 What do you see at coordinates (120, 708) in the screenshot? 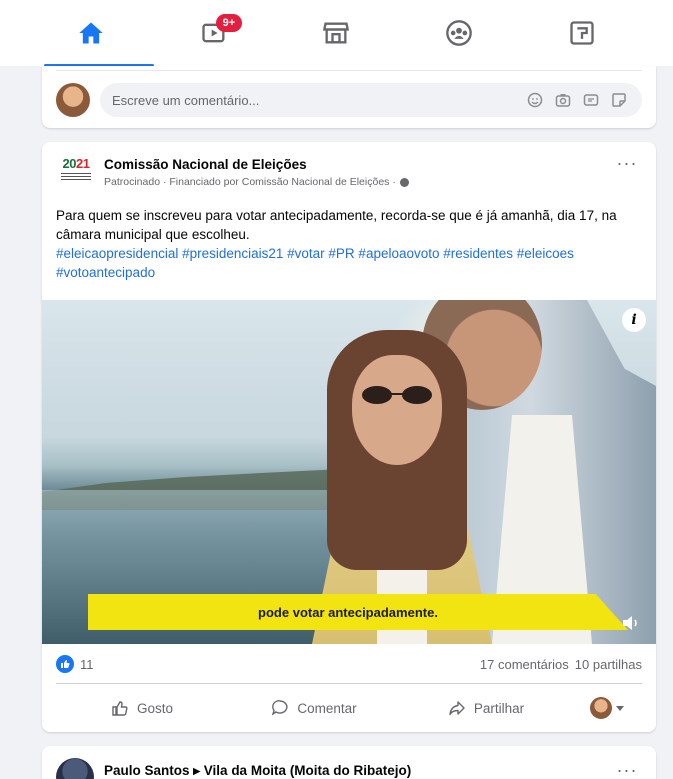
I see `thumbs-up-icon` at bounding box center [120, 708].